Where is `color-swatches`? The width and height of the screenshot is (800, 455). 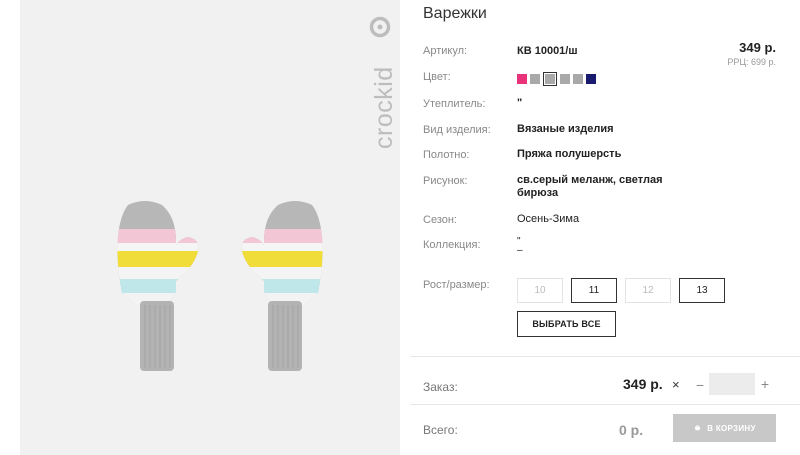
color-swatches is located at coordinates (556, 79).